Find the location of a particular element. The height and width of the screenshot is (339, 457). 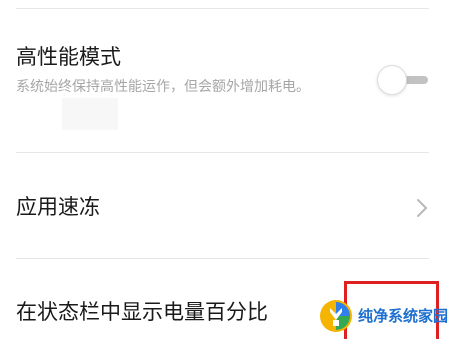

logo-icon is located at coordinates (336, 316).